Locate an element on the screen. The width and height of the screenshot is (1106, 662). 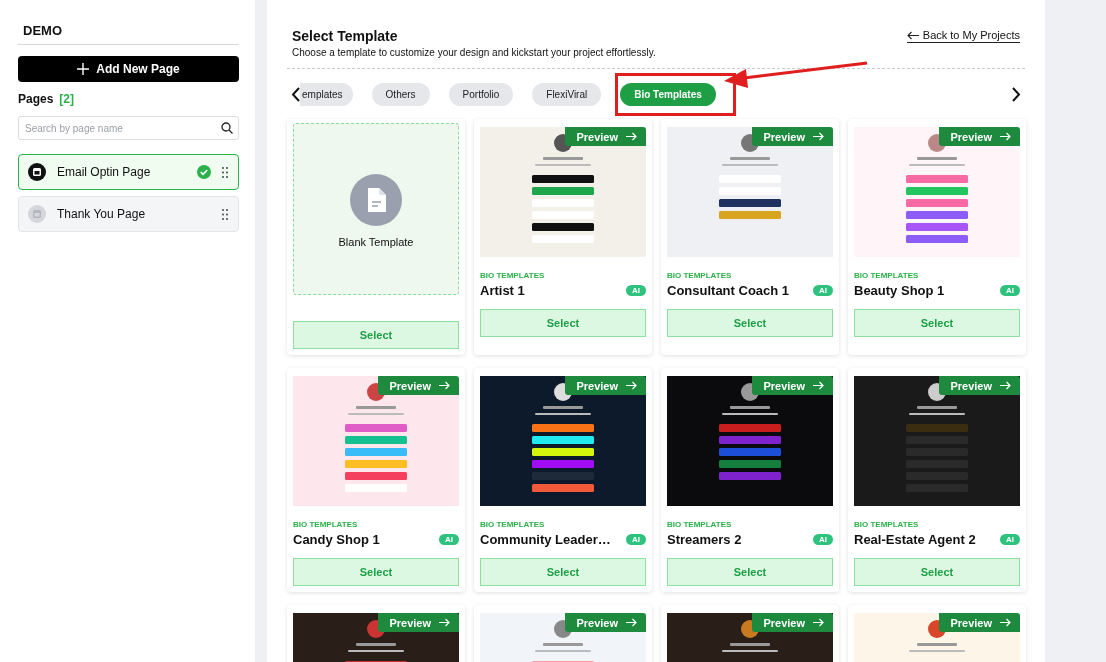
back-link: Back to My Projects is located at coordinates (963, 36).